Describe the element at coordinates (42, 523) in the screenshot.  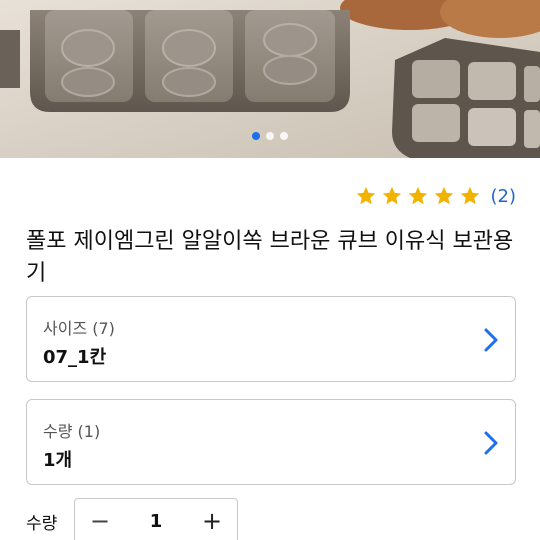
I see `quantity-label: 수량` at that location.